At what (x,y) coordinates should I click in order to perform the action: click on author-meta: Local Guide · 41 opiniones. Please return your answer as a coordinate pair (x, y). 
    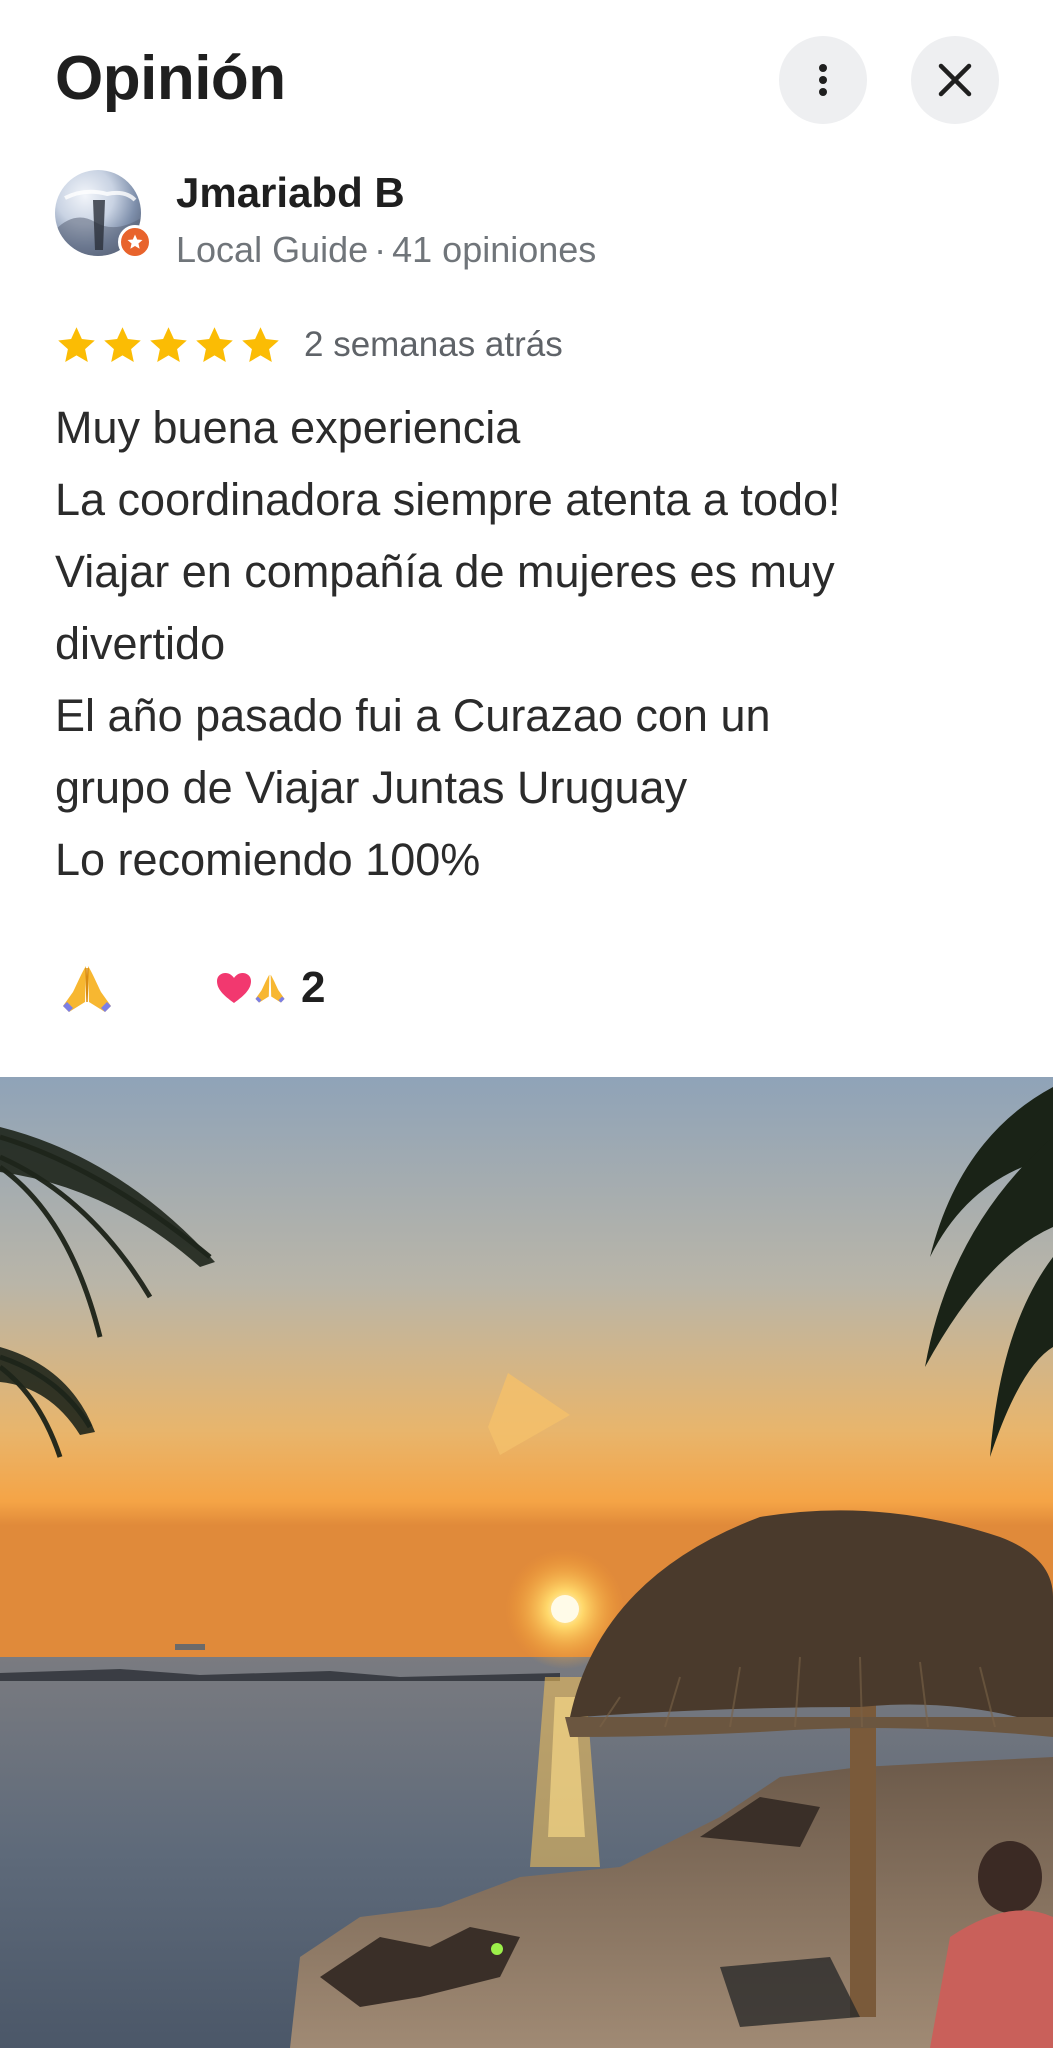
    Looking at the image, I should click on (386, 249).